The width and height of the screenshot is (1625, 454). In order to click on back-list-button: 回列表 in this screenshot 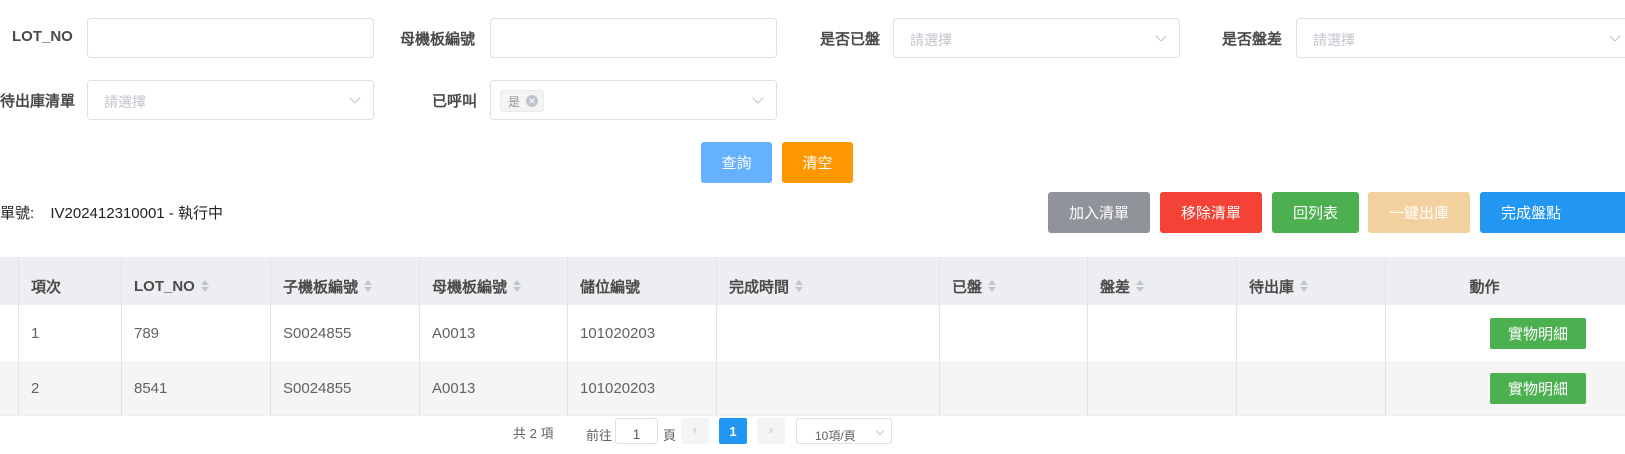, I will do `click(1315, 212)`.